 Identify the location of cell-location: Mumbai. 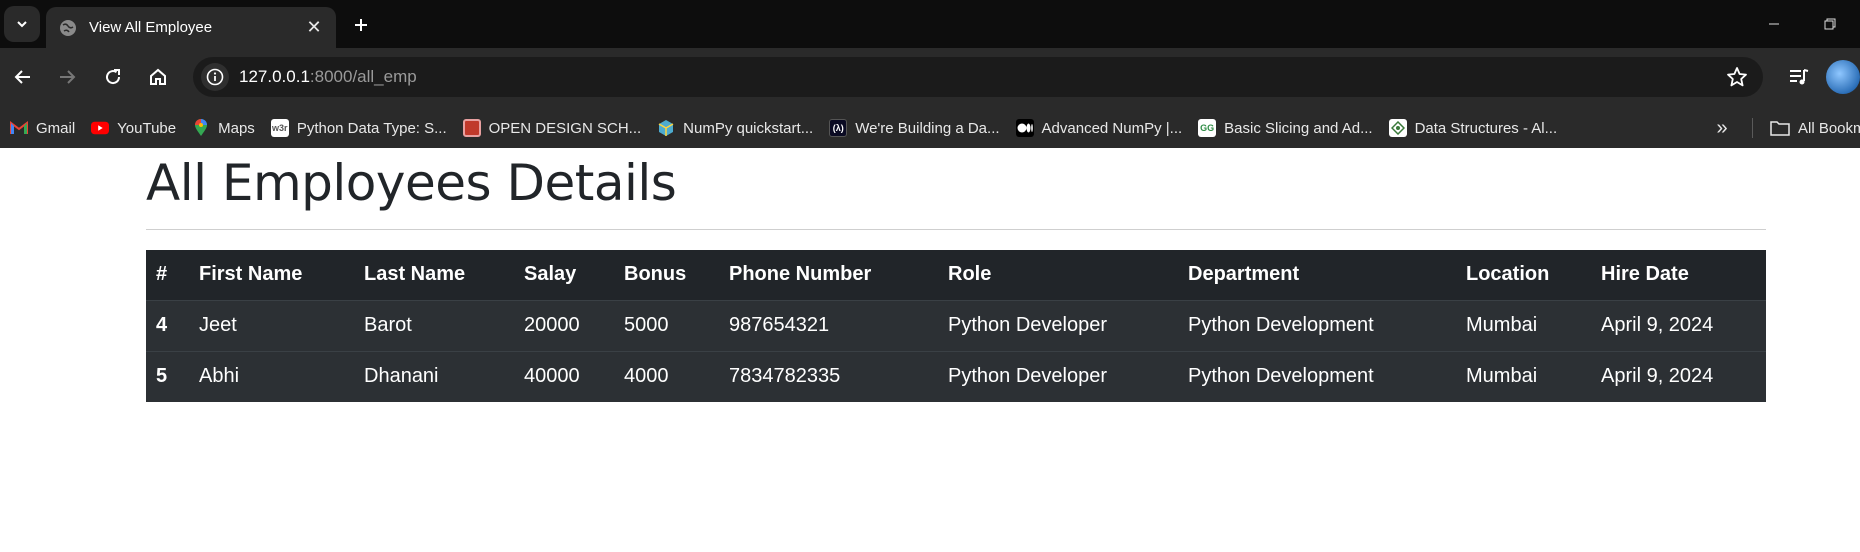
(1502, 376).